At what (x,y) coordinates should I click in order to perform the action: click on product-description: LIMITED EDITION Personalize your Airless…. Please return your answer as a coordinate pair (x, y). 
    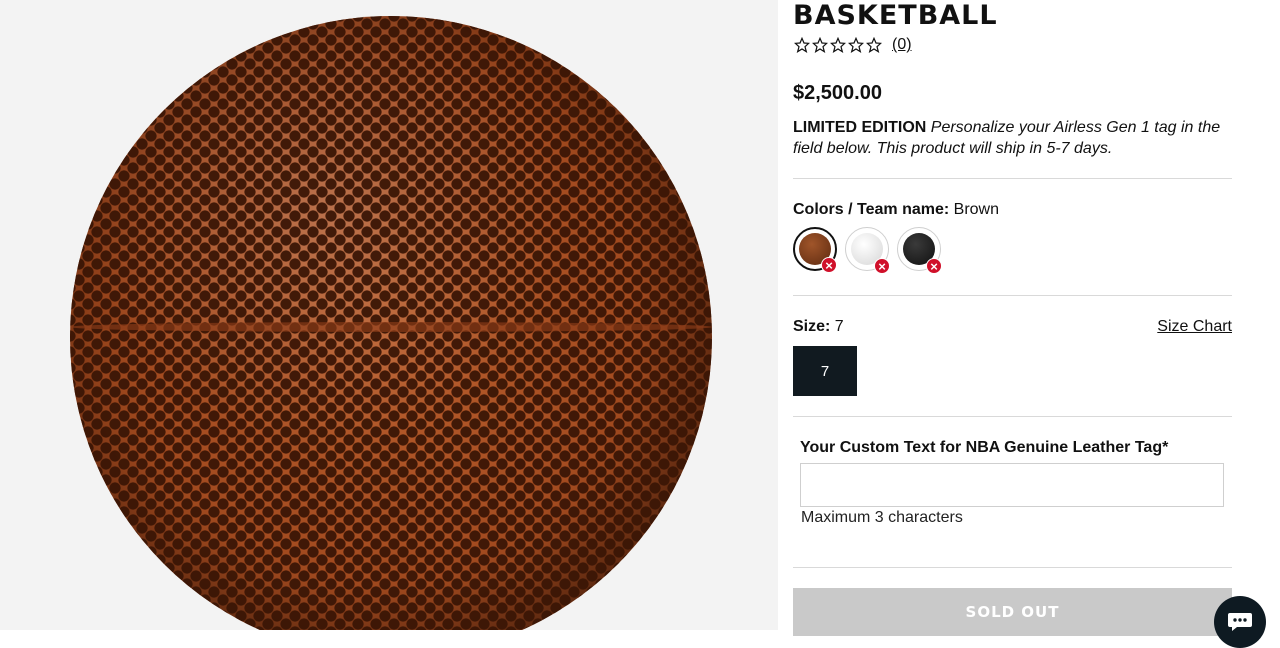
    Looking at the image, I should click on (1018, 138).